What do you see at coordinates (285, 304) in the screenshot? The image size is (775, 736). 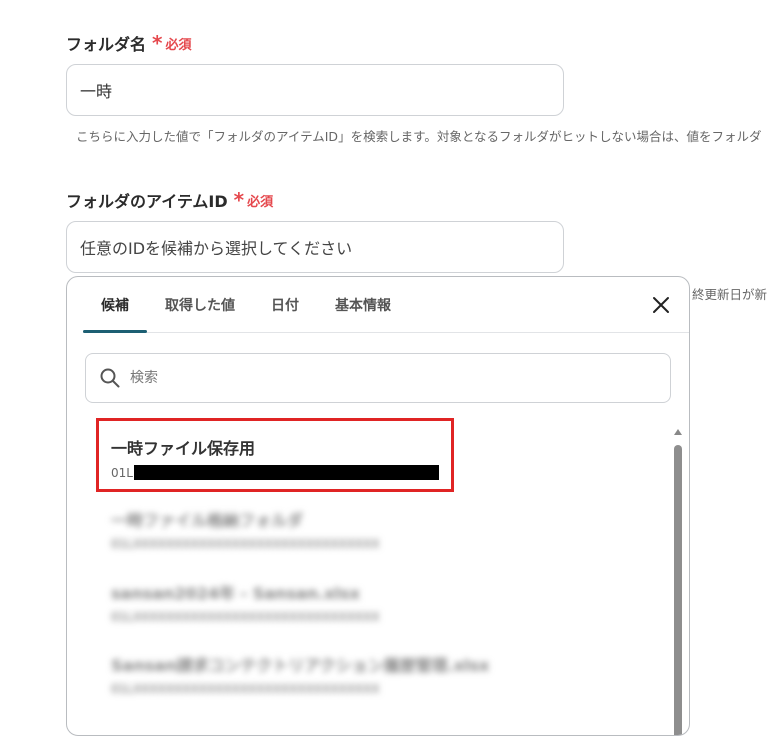 I see `tab-date: 日付` at bounding box center [285, 304].